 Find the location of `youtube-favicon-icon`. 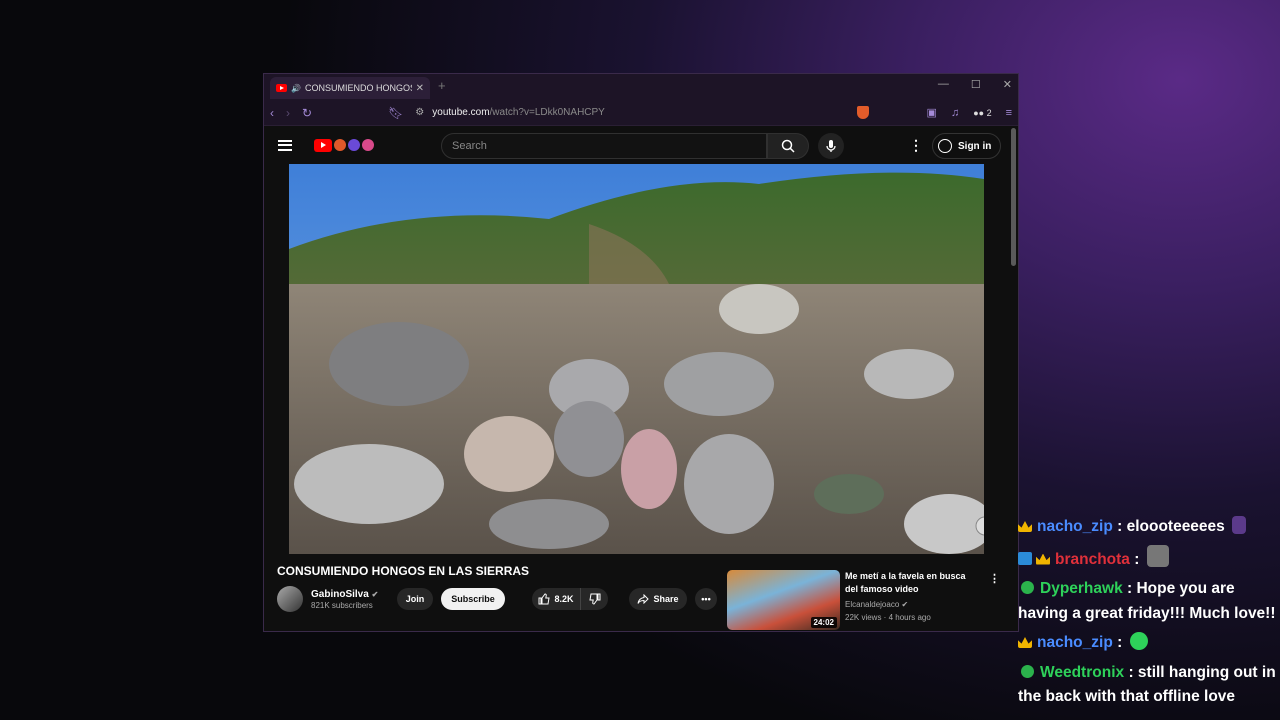

youtube-favicon-icon is located at coordinates (281, 88).